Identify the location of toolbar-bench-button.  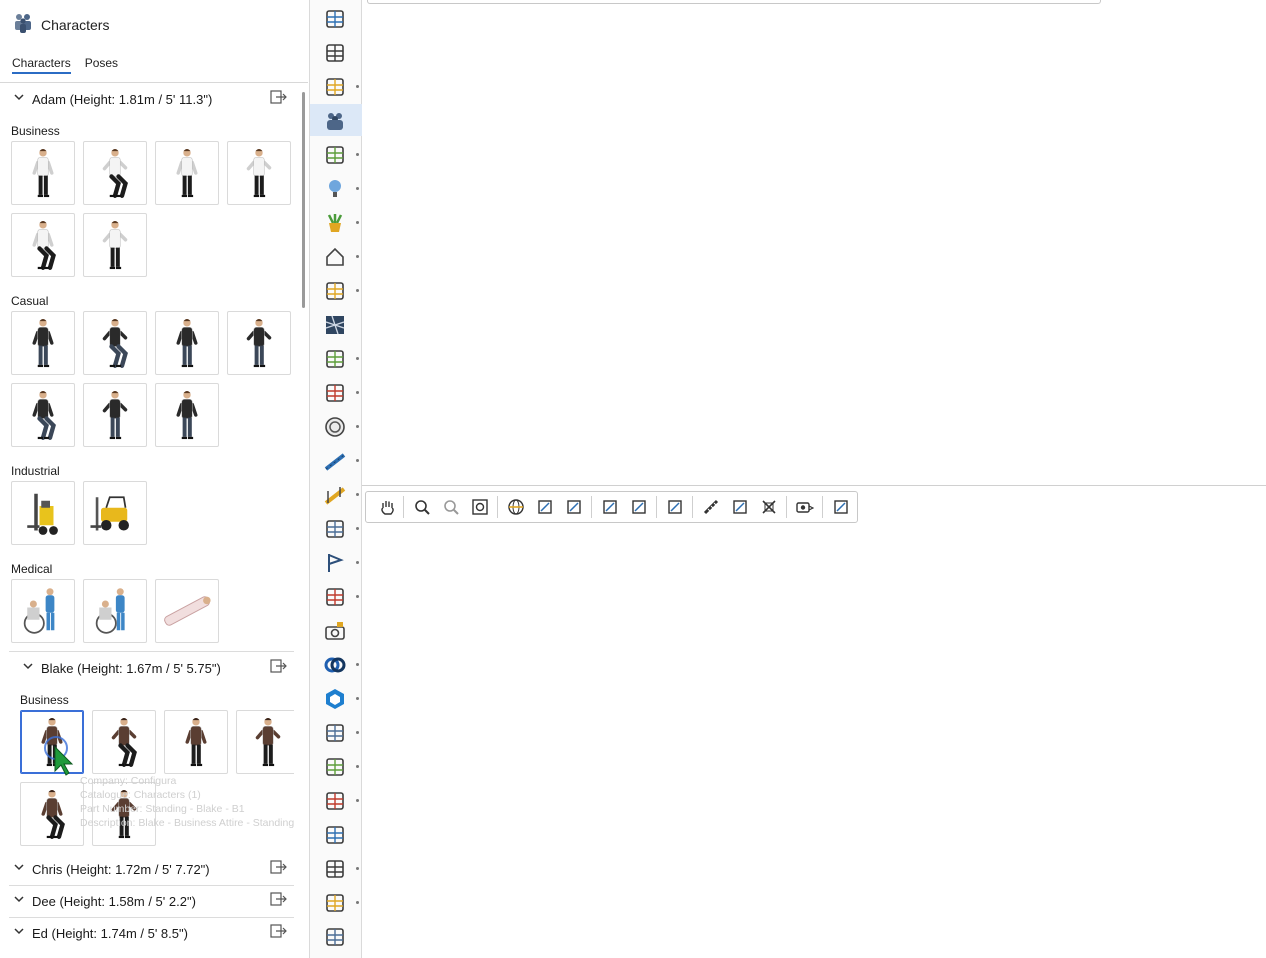
(336, 834).